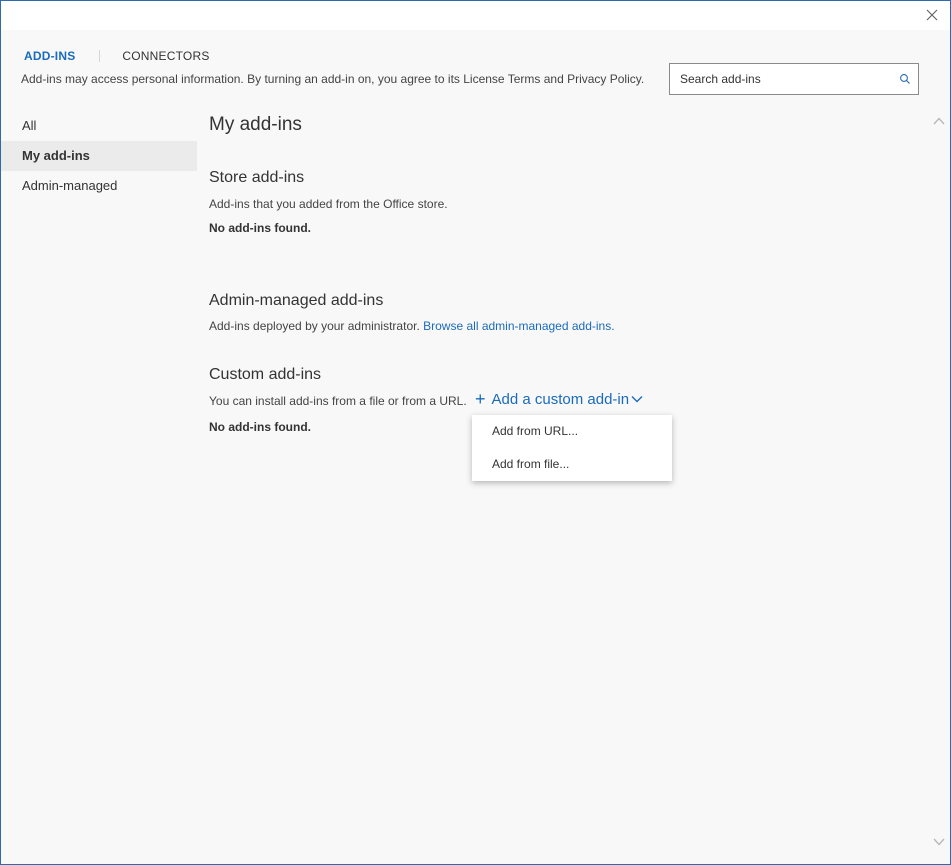 The image size is (951, 865). What do you see at coordinates (99, 126) in the screenshot?
I see `sidebar-item-all: All` at bounding box center [99, 126].